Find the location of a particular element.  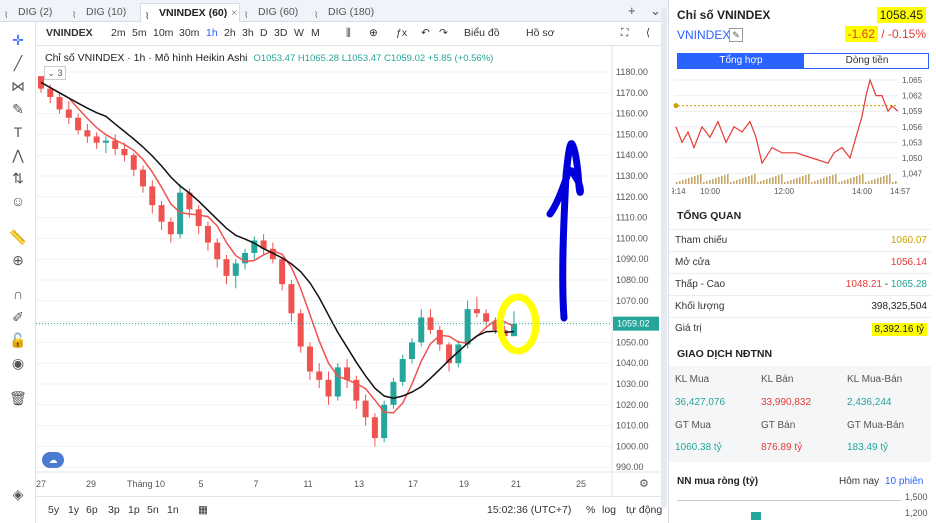

trend-line-icon: ╱ is located at coordinates (18, 63).